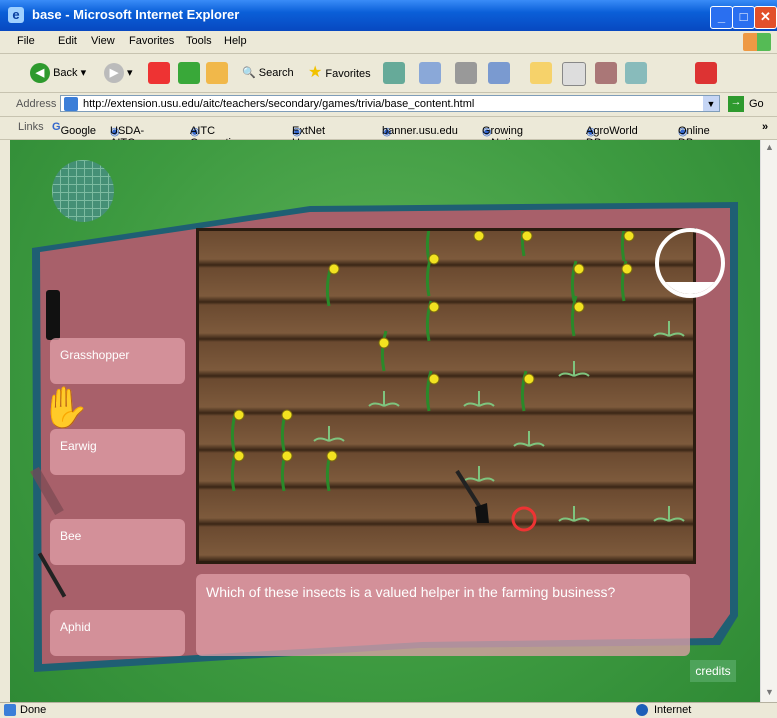 This screenshot has width=777, height=718. I want to click on globe-icon, so click(642, 710).